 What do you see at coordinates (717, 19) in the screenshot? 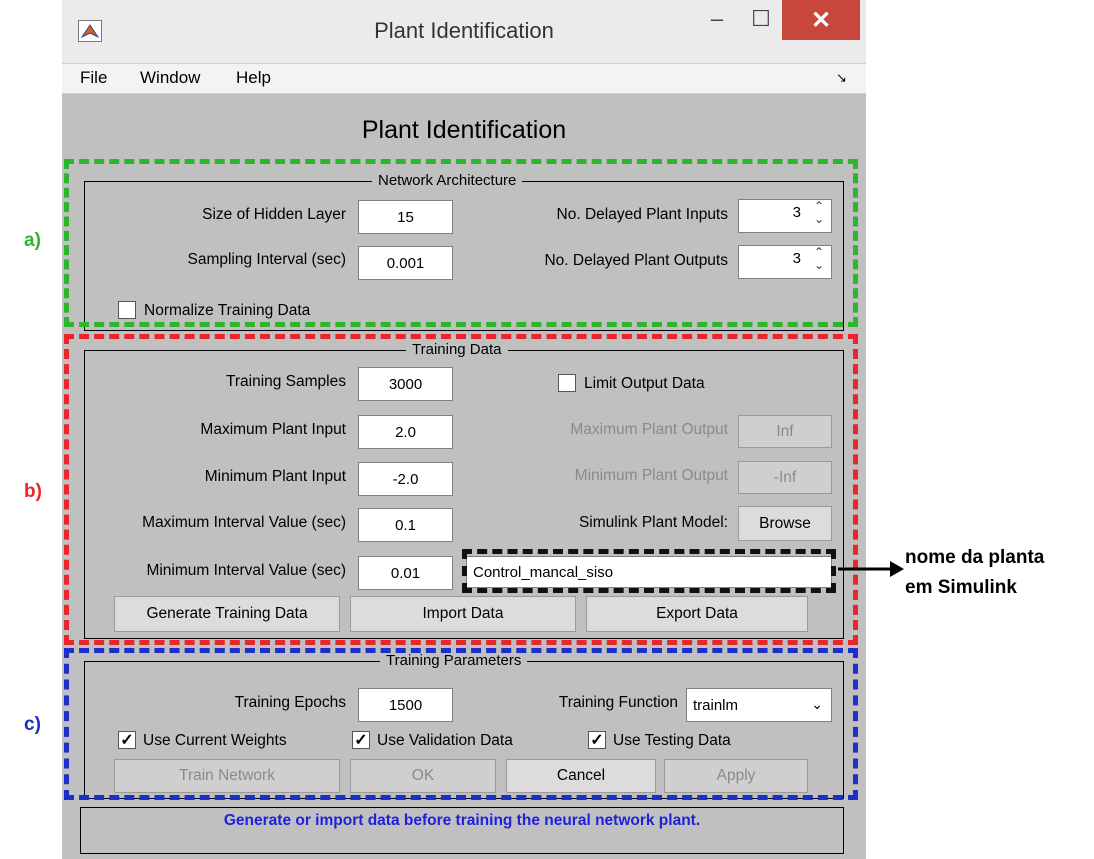
I see `minimize-button: –` at bounding box center [717, 19].